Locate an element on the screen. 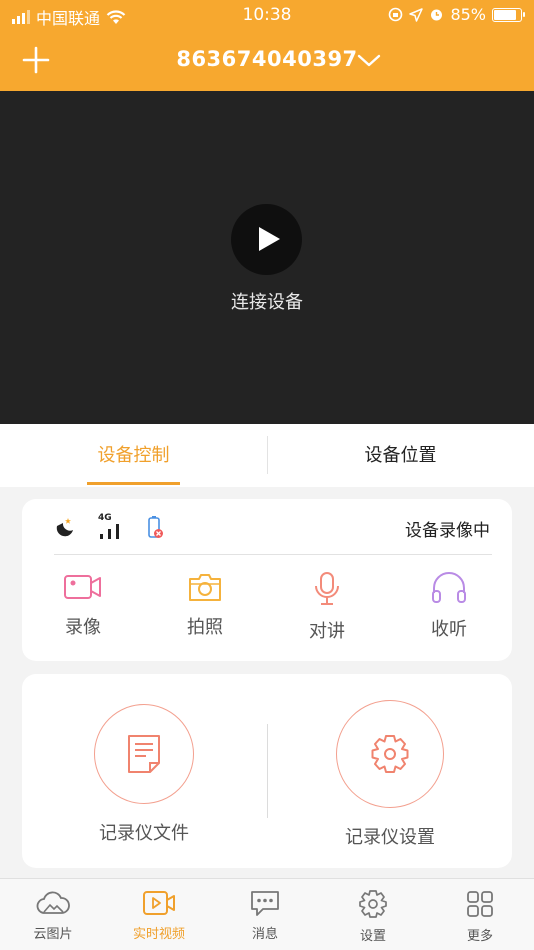  header-nav: 863674040397 is located at coordinates (267, 61).